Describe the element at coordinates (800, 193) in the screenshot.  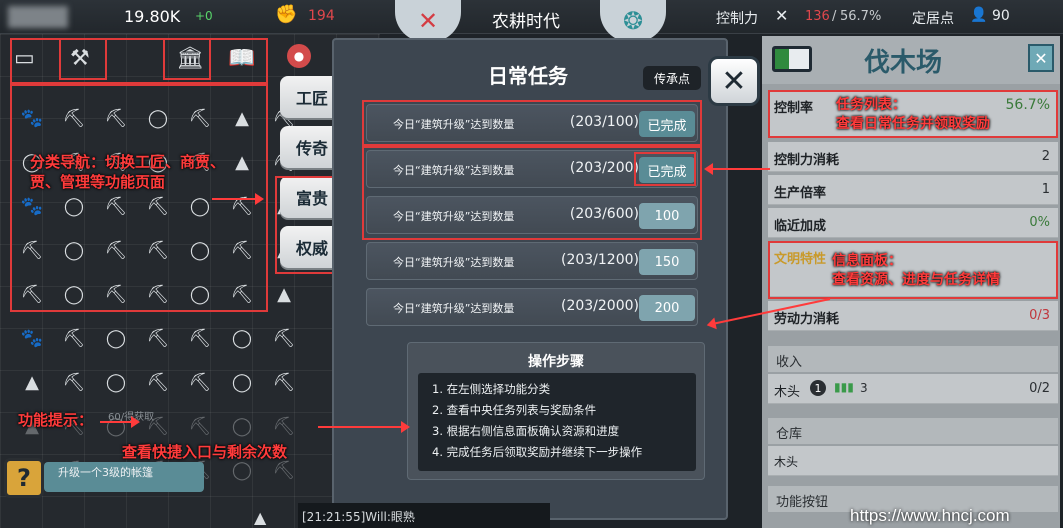
I see `row-key: 生产倍率` at that location.